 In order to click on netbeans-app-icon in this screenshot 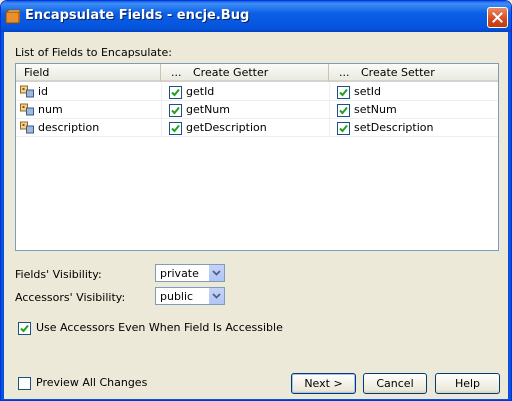, I will do `click(12, 16)`.